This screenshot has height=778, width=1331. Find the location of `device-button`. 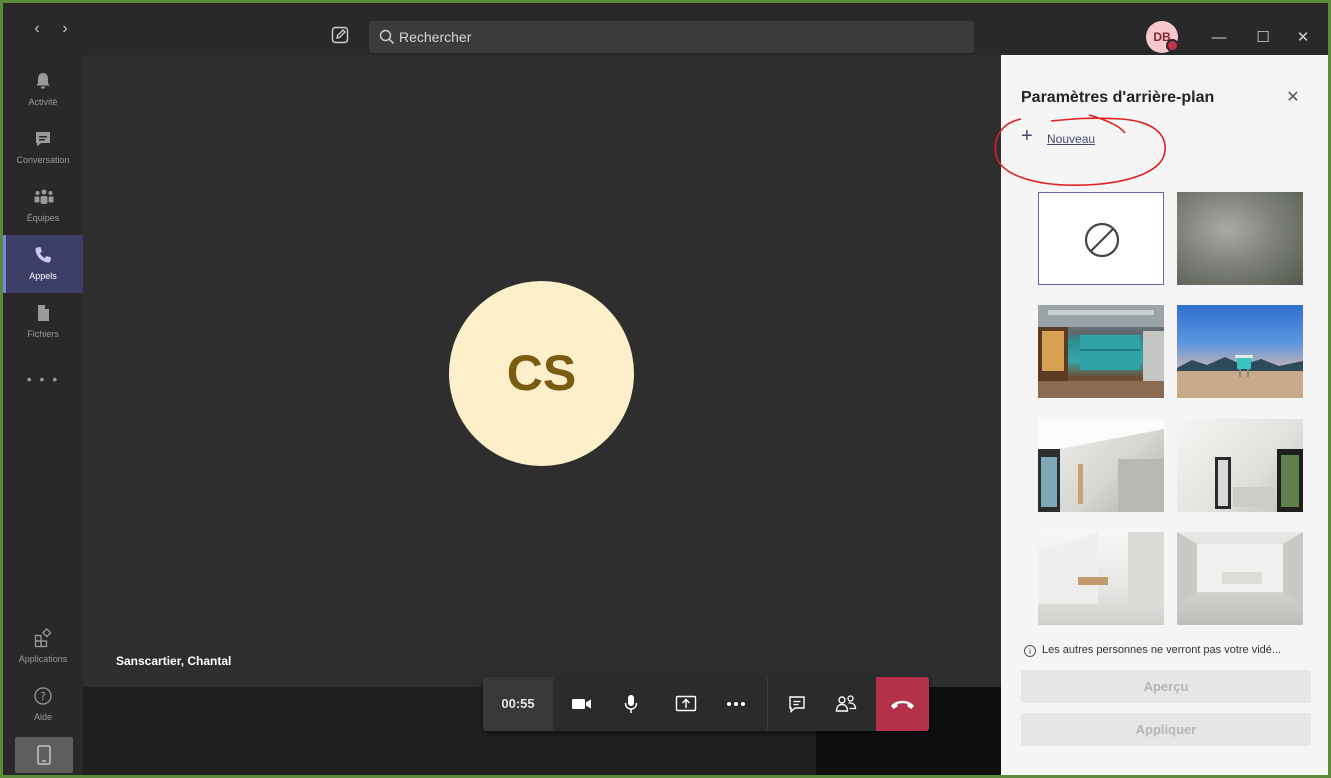

device-button is located at coordinates (44, 755).